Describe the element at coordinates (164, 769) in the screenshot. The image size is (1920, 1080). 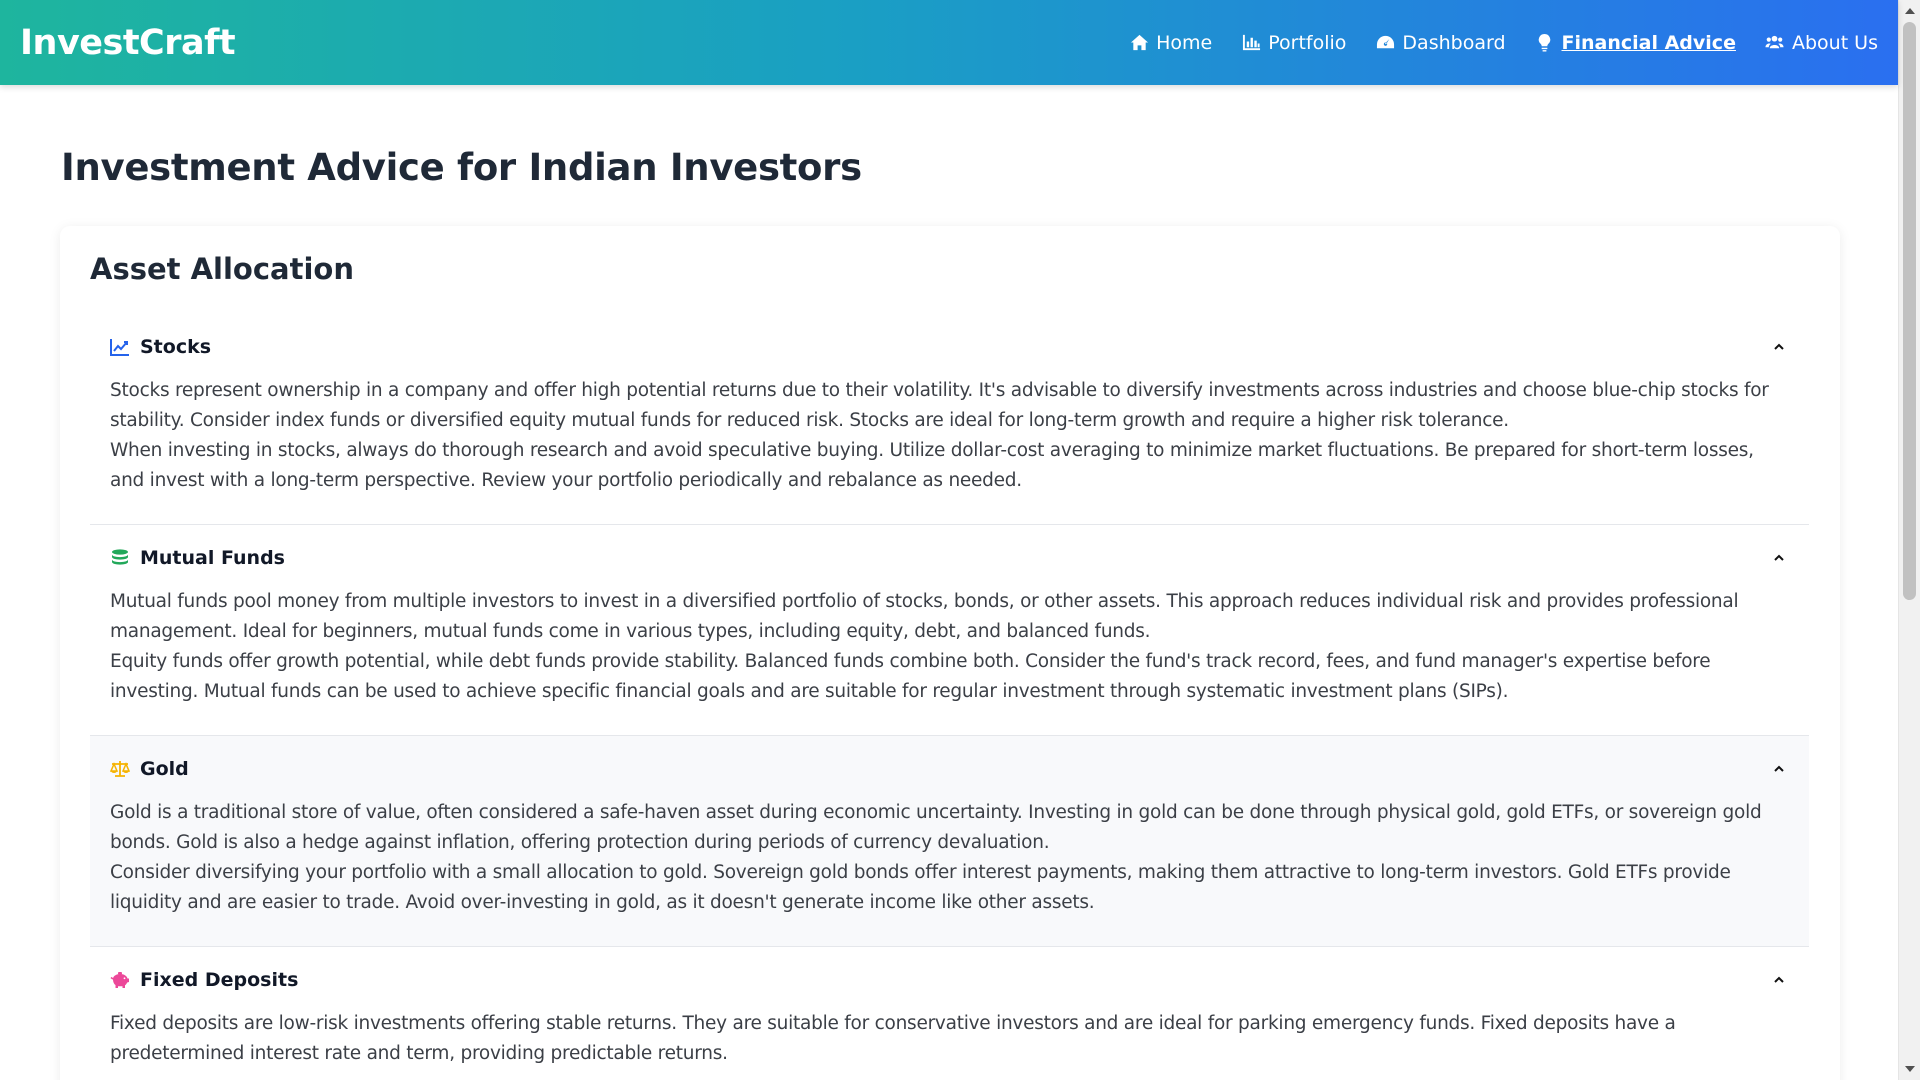
I see `accordion-title-gold: Gold` at that location.